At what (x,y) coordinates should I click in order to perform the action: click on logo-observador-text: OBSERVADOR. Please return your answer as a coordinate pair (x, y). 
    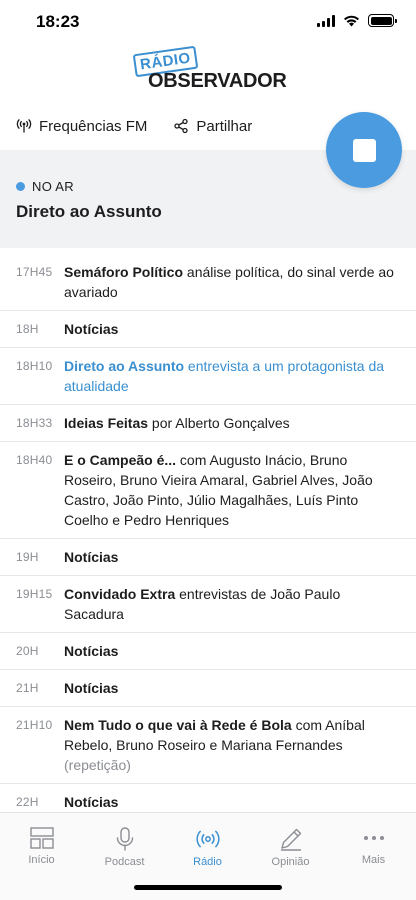
    Looking at the image, I should click on (217, 81).